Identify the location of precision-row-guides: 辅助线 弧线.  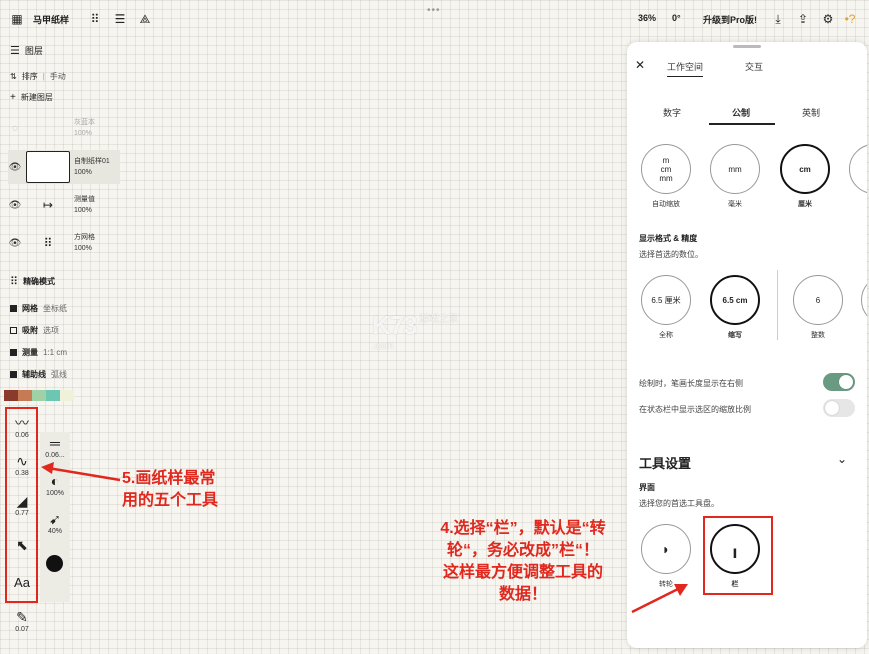
(38, 374).